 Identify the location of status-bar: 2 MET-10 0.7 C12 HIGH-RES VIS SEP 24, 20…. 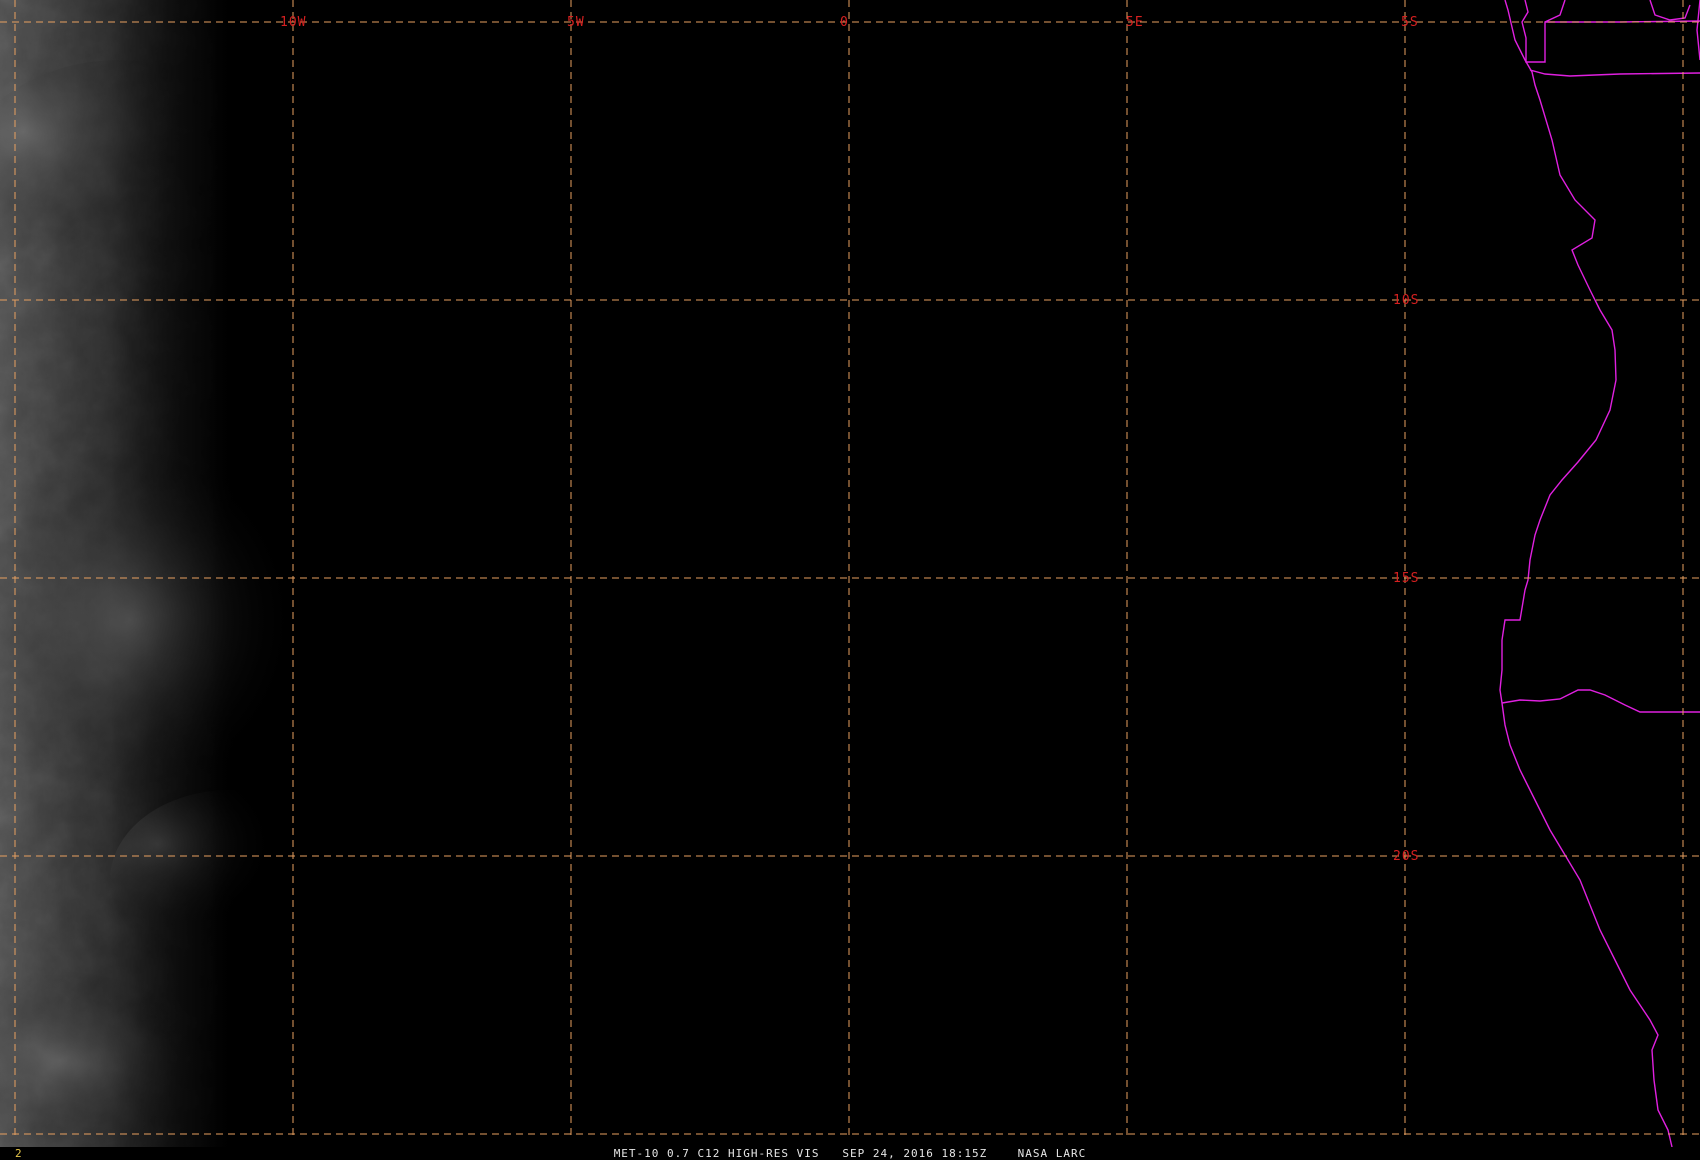
(850, 1153).